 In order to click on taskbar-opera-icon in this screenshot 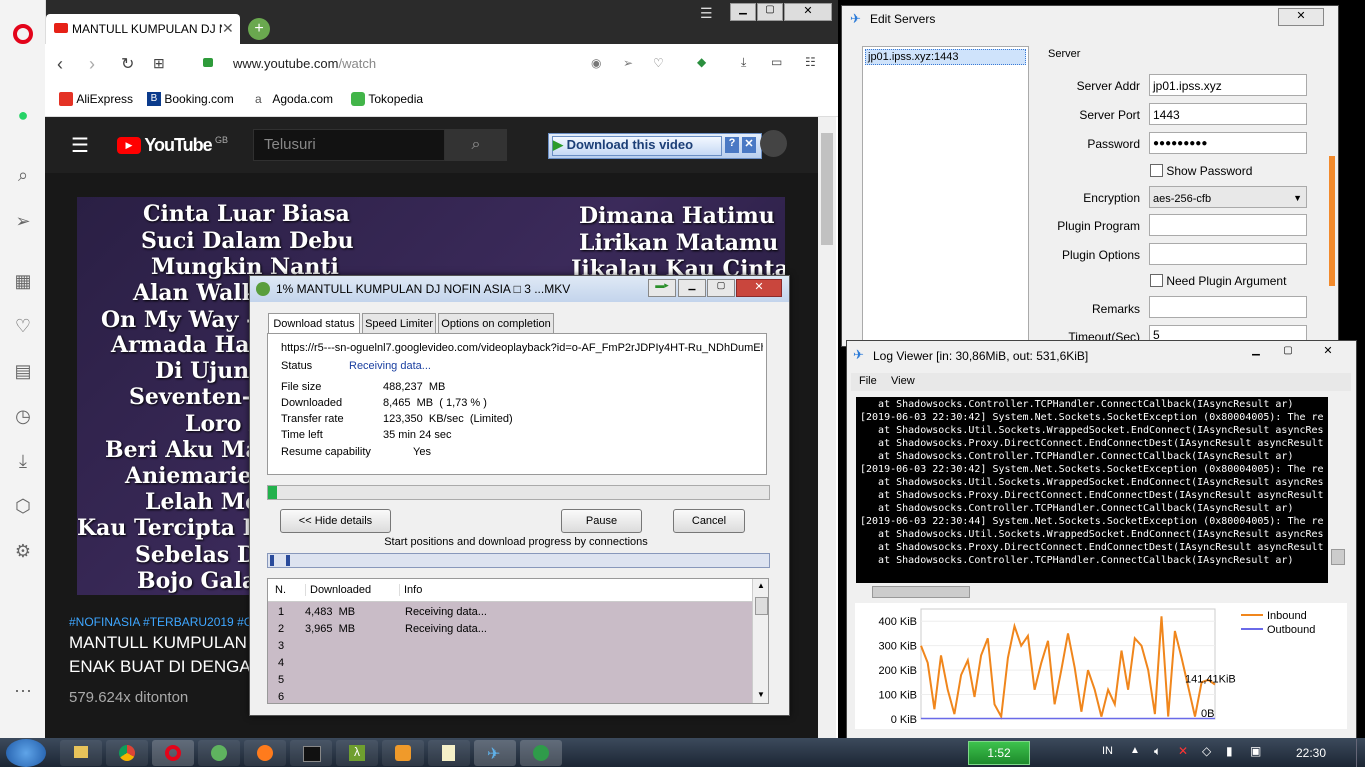, I will do `click(173, 753)`.